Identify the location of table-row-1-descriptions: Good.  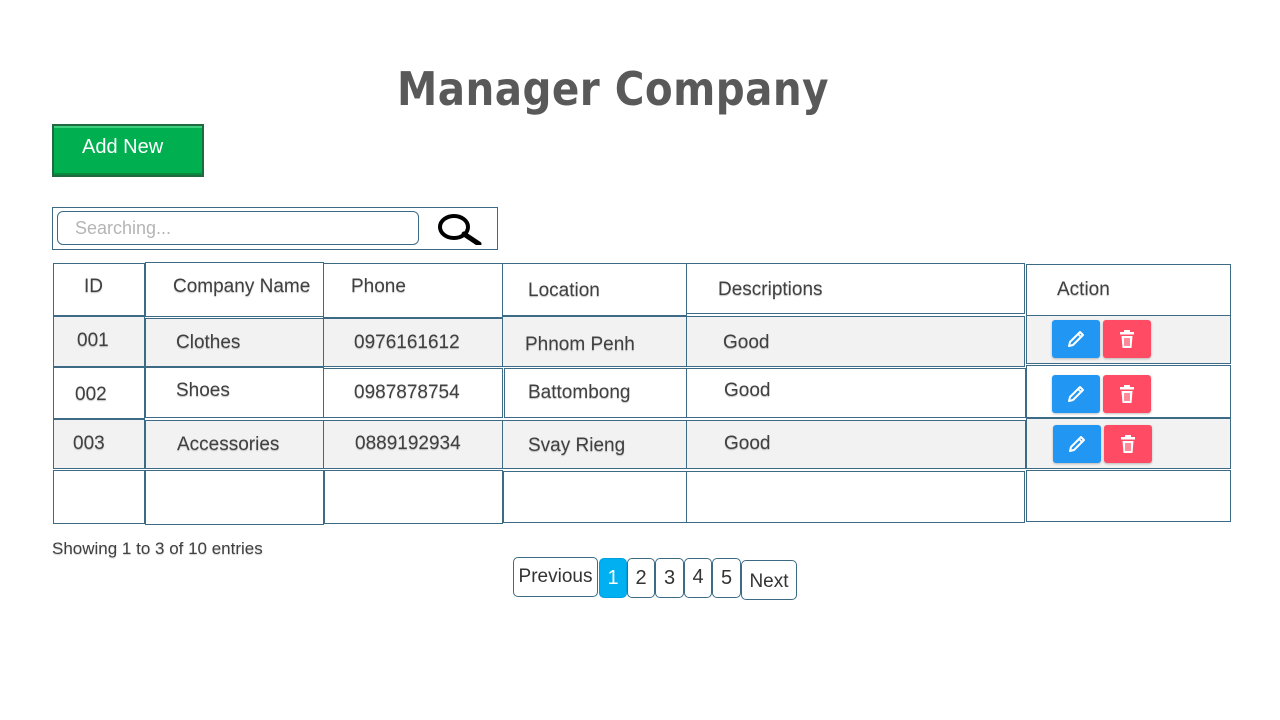
(855, 341).